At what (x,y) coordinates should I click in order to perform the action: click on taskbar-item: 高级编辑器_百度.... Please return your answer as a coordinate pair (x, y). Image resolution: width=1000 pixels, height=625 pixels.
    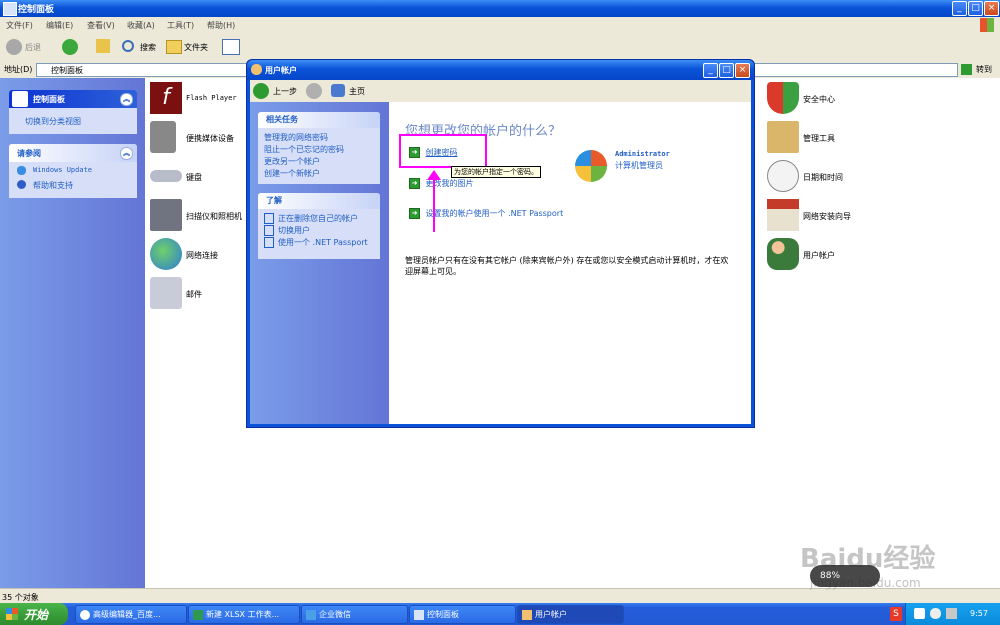
    Looking at the image, I should click on (131, 614).